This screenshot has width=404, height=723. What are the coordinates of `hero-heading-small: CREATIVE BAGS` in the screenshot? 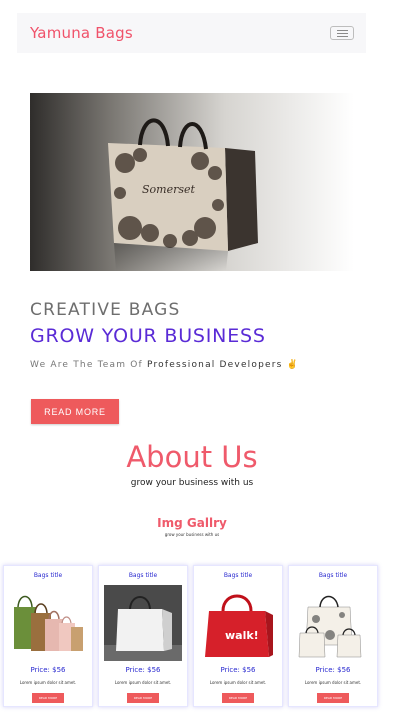 It's located at (105, 310).